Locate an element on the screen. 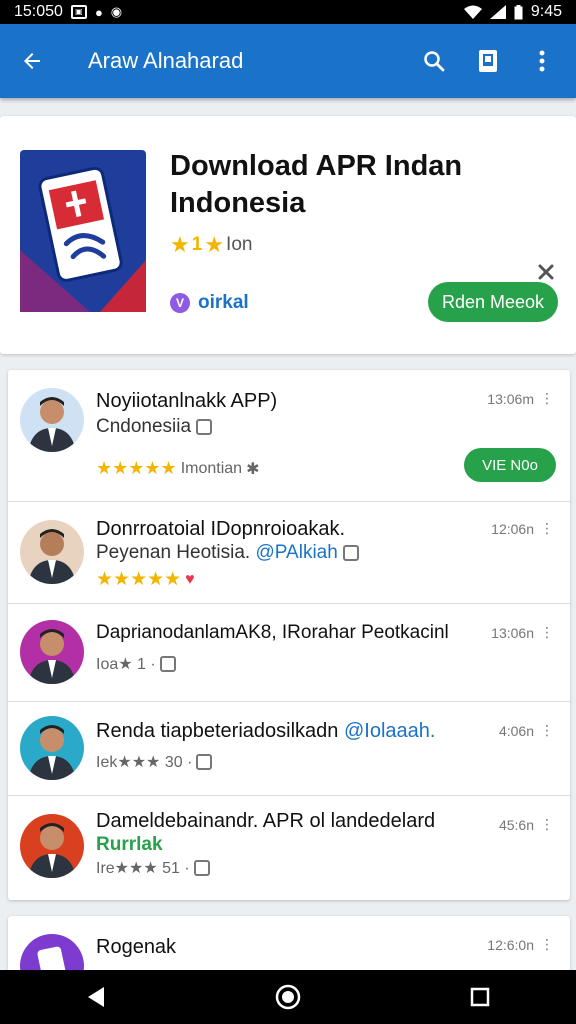 This screenshot has width=576, height=1024. nav-home-icon is located at coordinates (288, 997).